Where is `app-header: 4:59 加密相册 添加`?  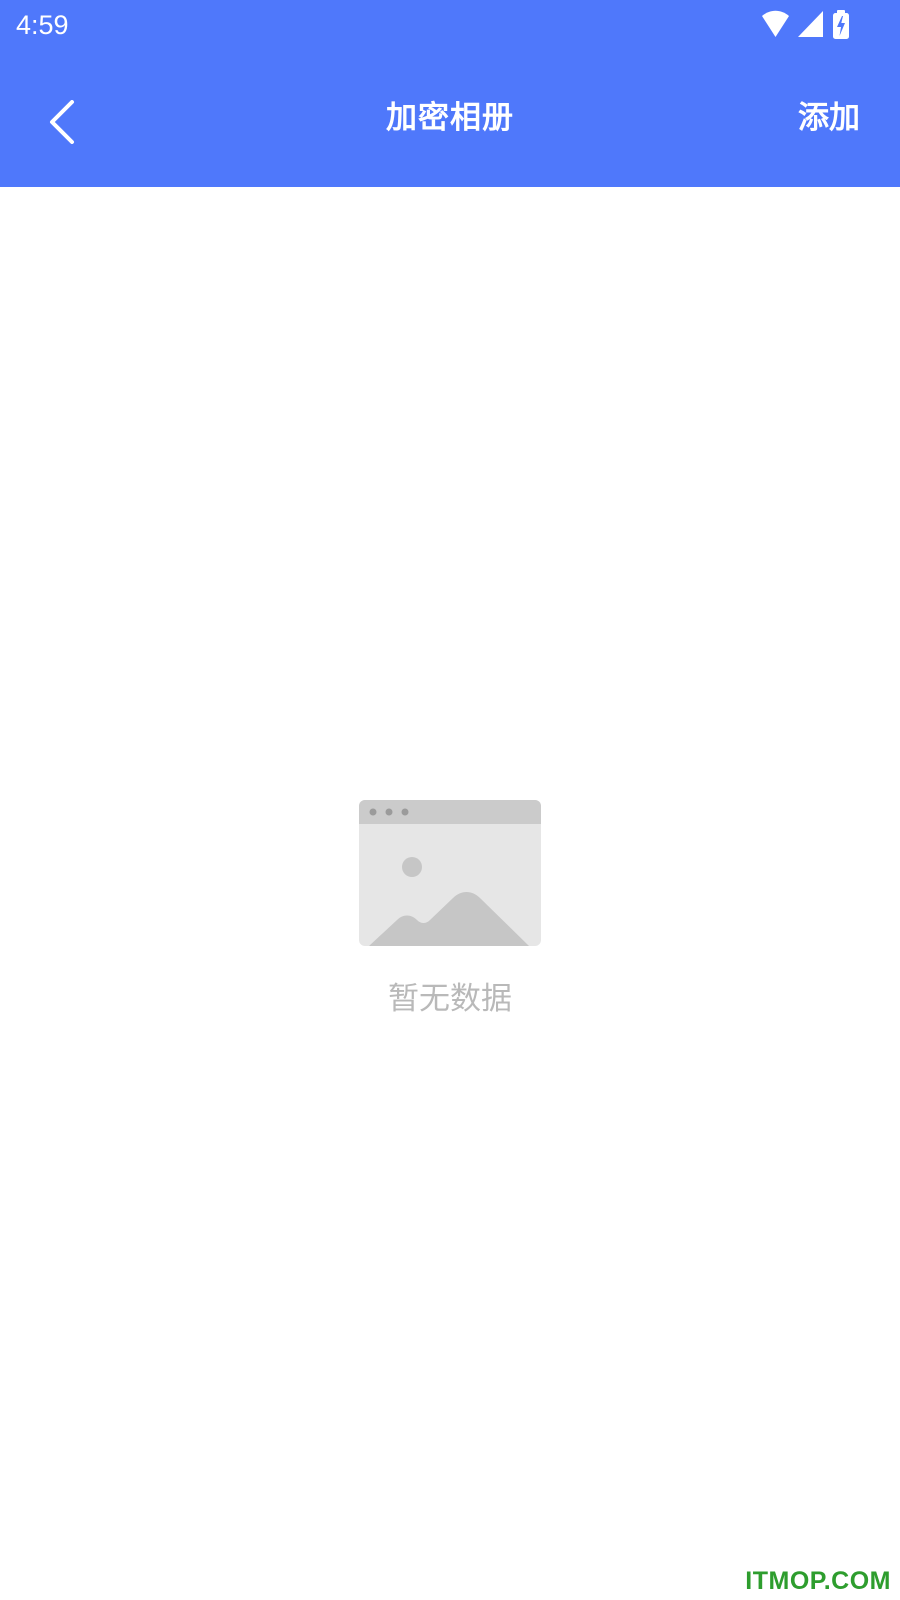
app-header: 4:59 加密相册 添加 is located at coordinates (450, 93).